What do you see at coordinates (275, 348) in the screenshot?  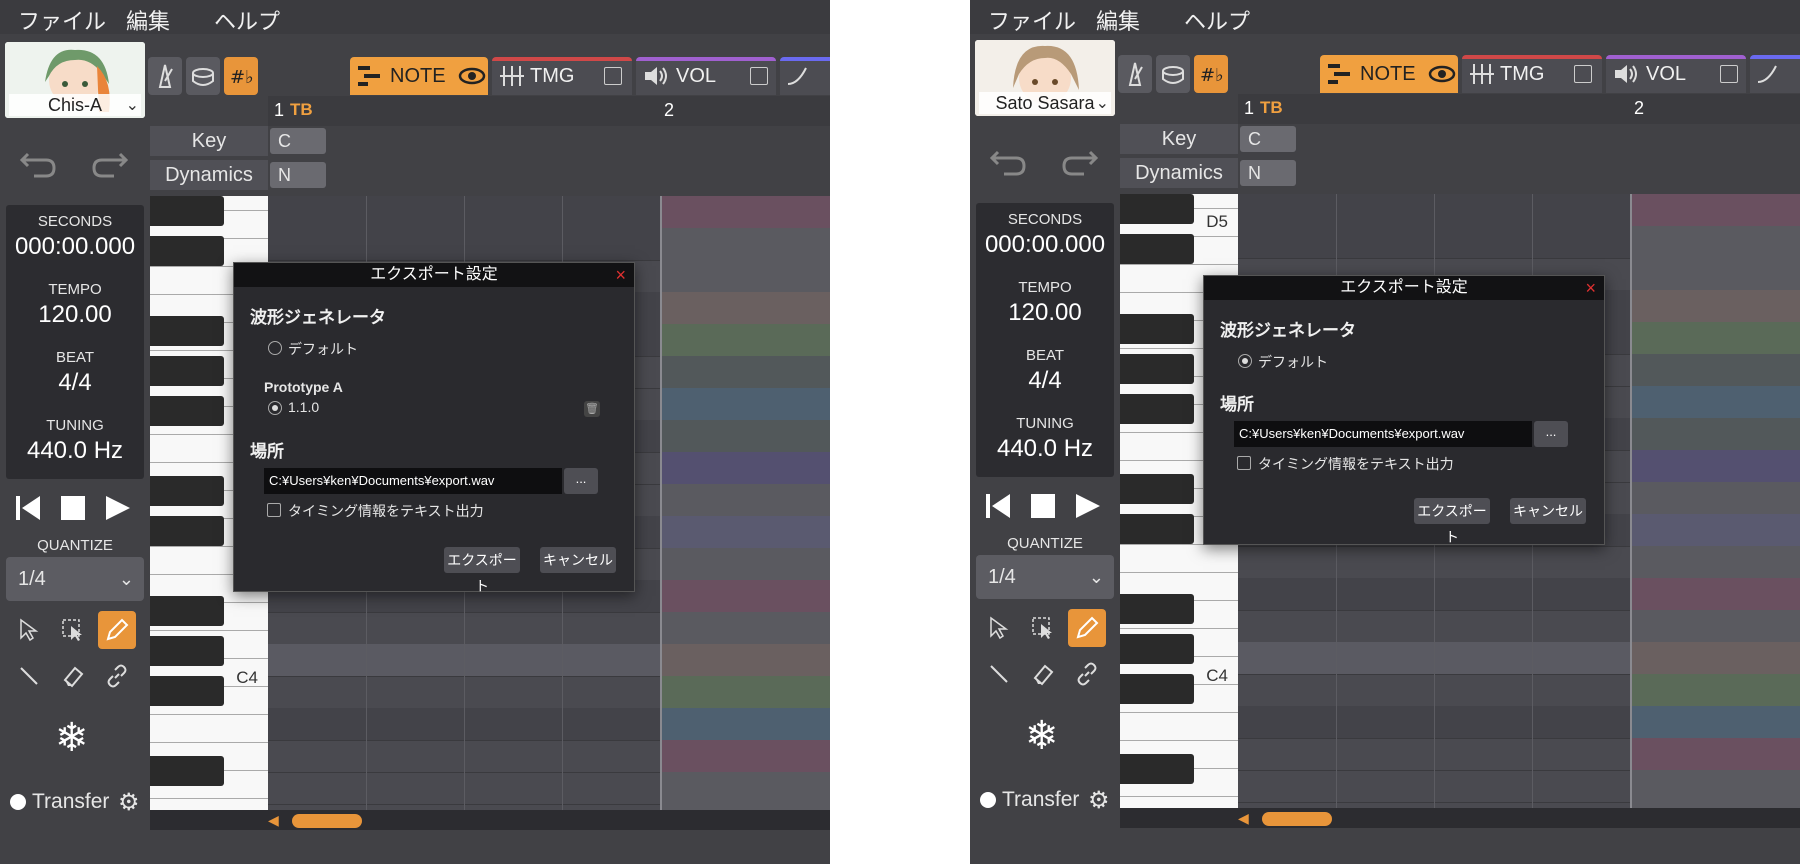 I see `radio-default` at bounding box center [275, 348].